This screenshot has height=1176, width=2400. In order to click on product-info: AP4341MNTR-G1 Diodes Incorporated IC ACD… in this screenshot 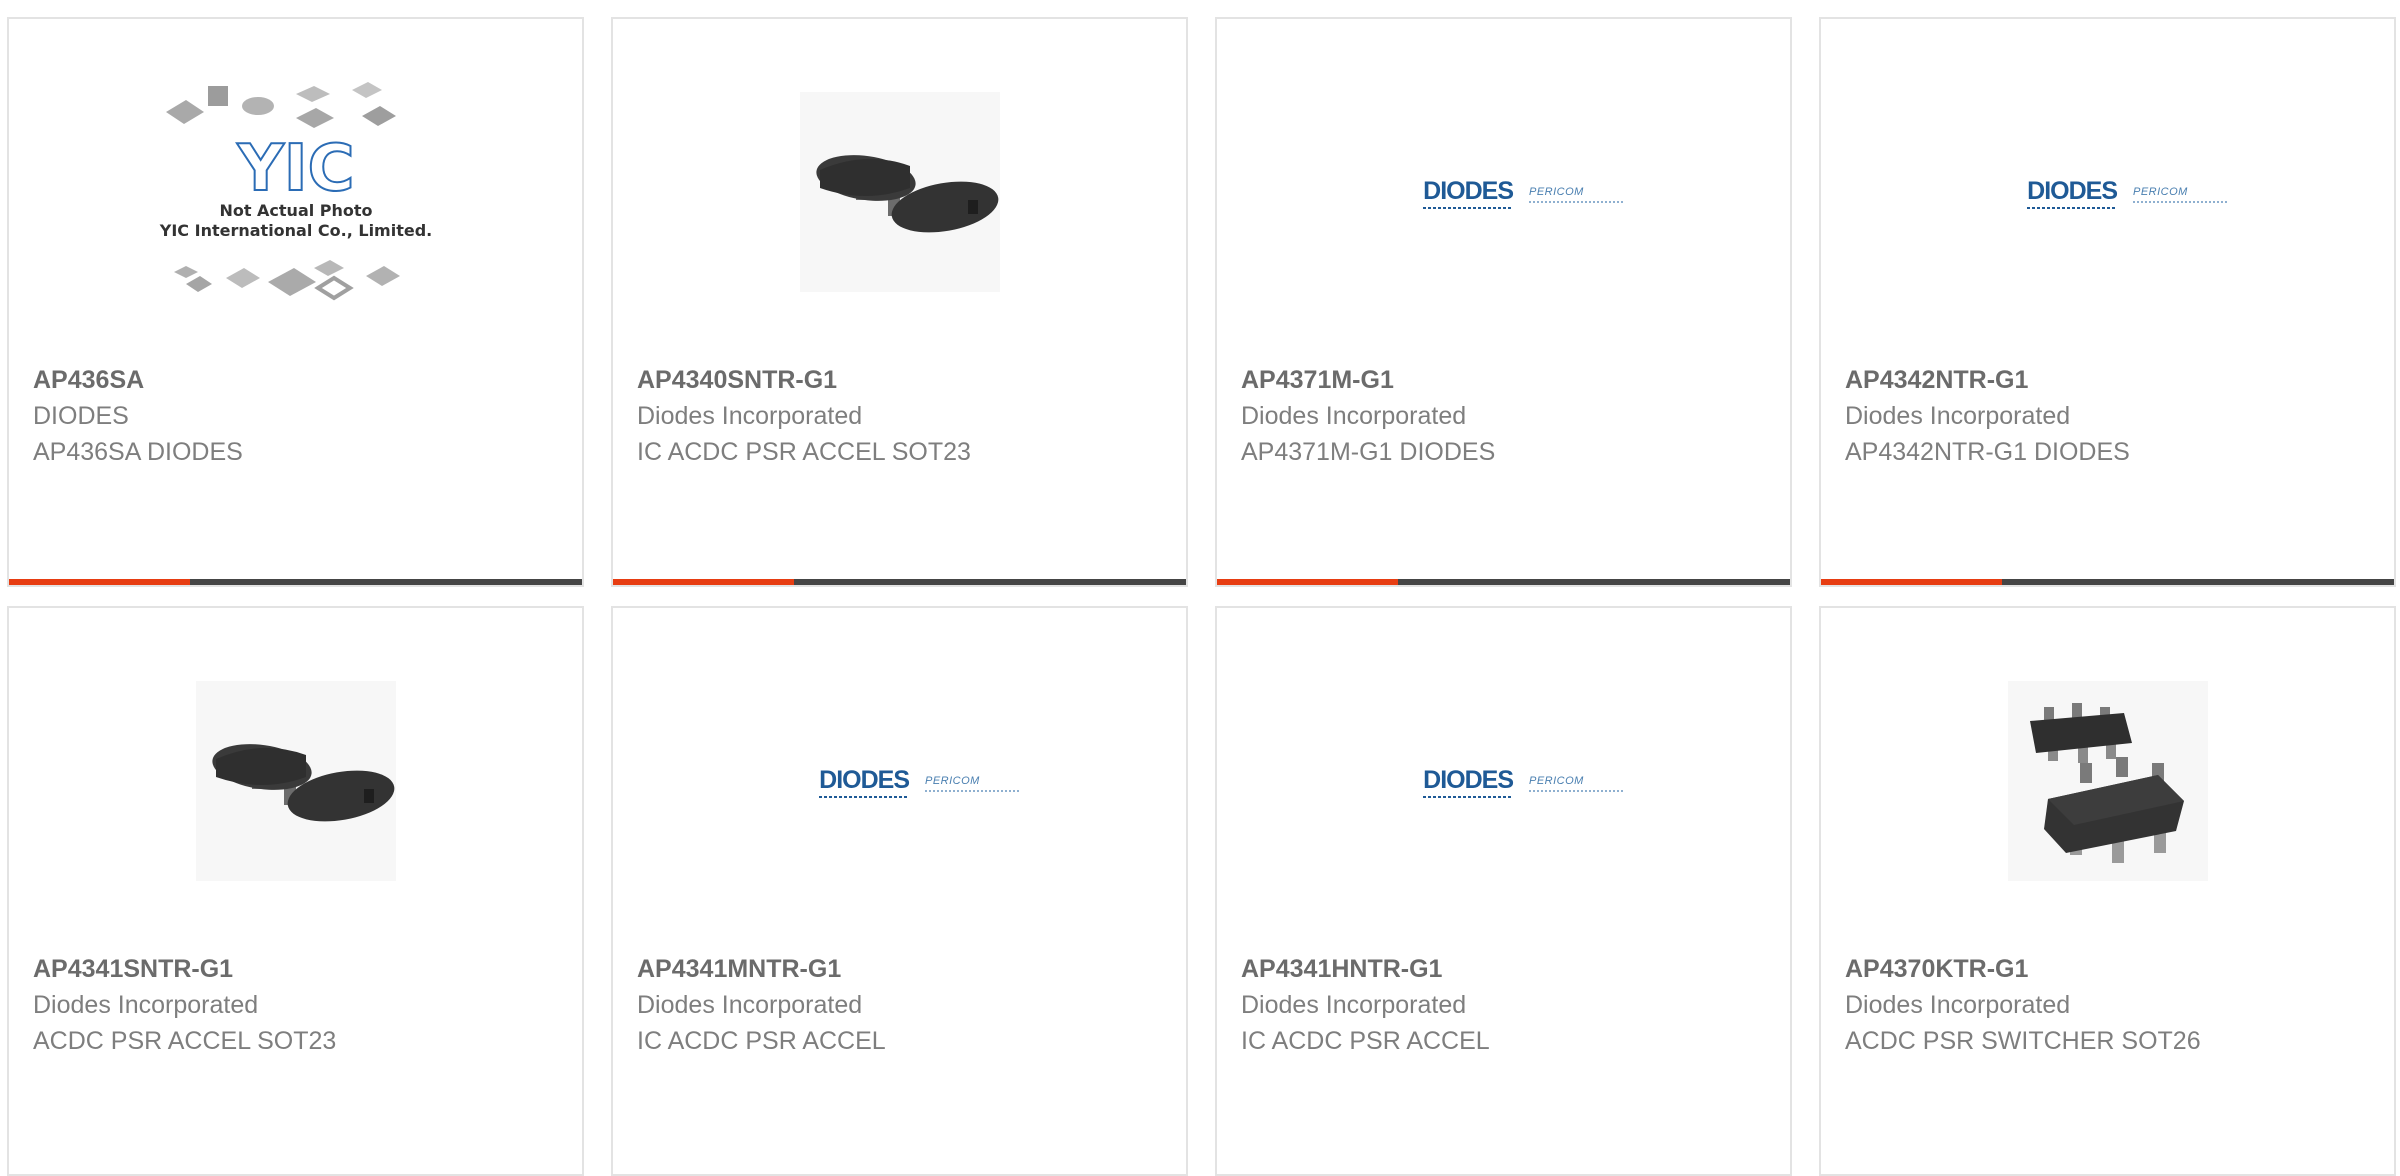, I will do `click(906, 1005)`.